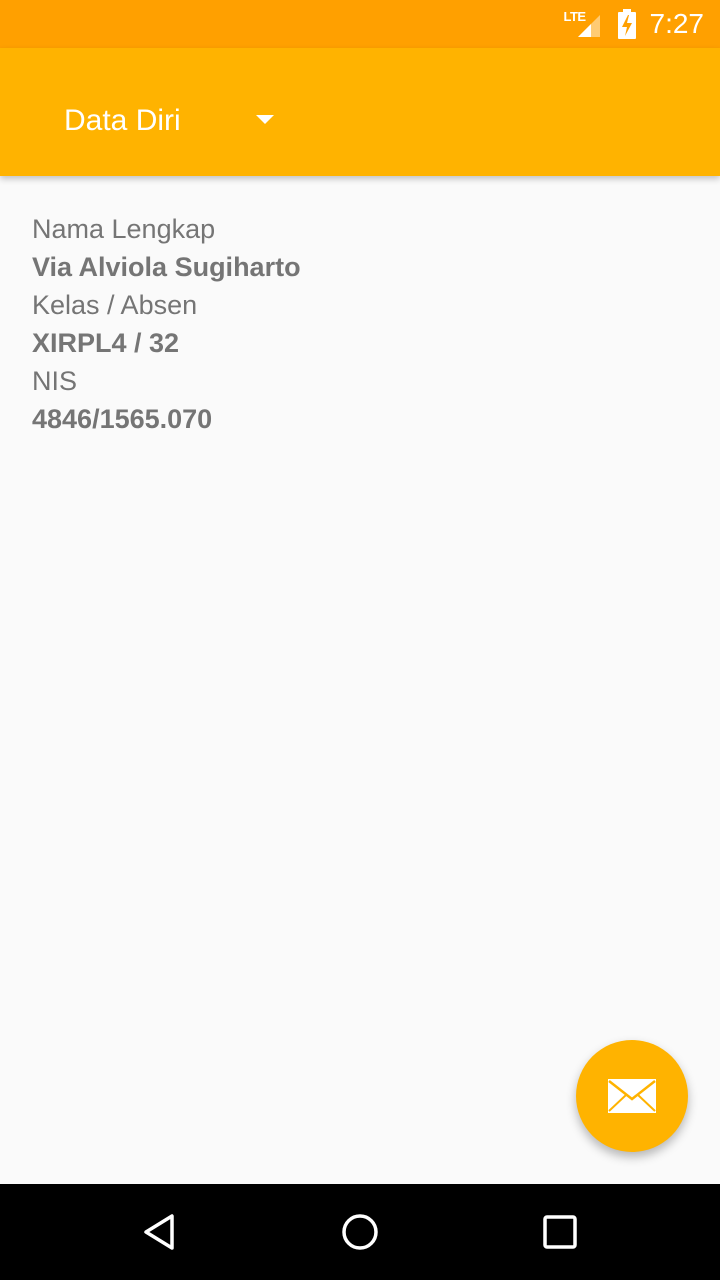 The height and width of the screenshot is (1280, 720). Describe the element at coordinates (55, 381) in the screenshot. I see `field-label-nis: NIS` at that location.